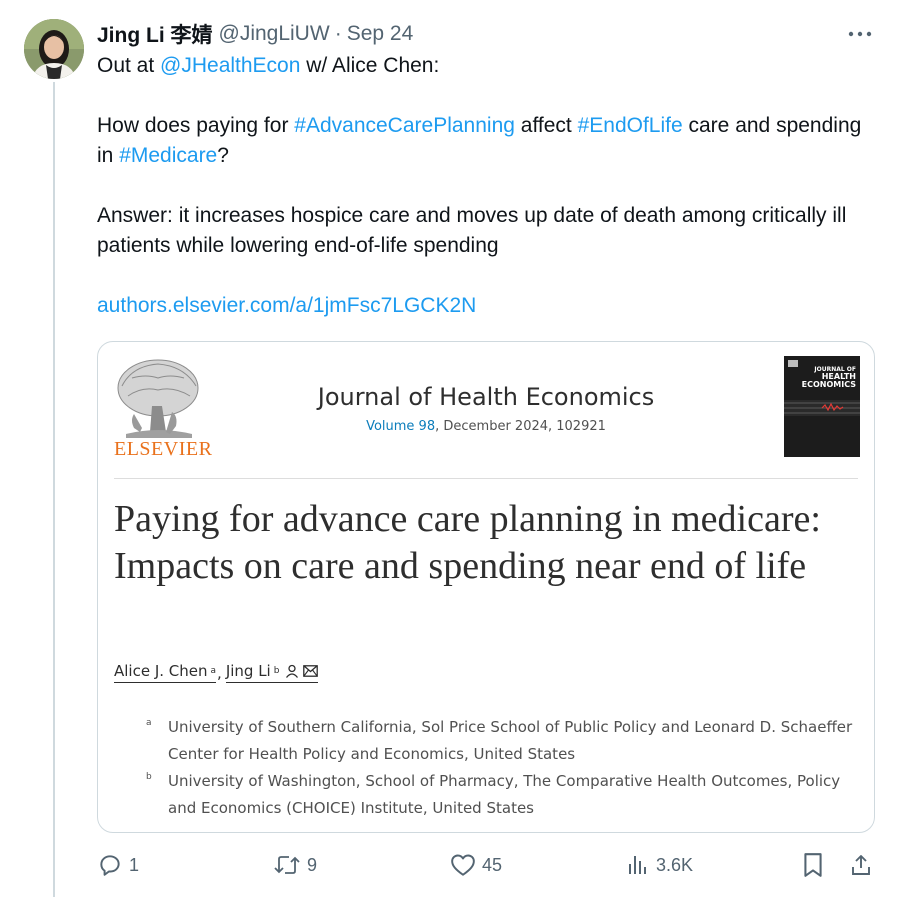 Image resolution: width=898 pixels, height=897 pixels. What do you see at coordinates (401, 426) in the screenshot?
I see `journal-volume: Volume 98` at bounding box center [401, 426].